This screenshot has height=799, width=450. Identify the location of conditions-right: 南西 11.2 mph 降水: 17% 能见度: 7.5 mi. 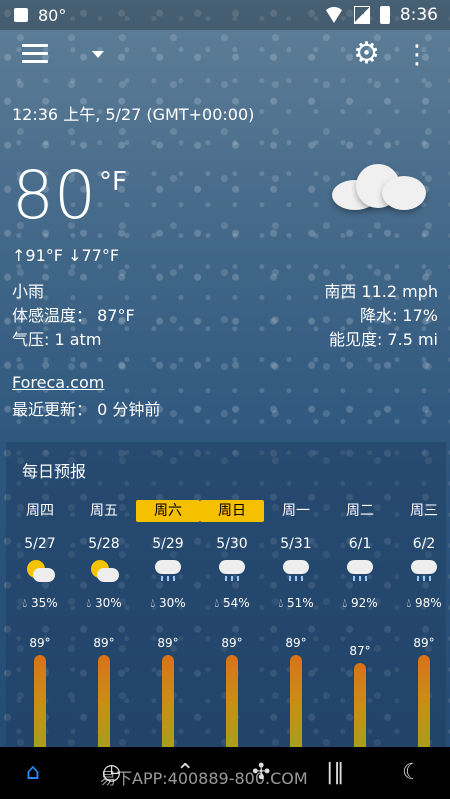
(381, 316).